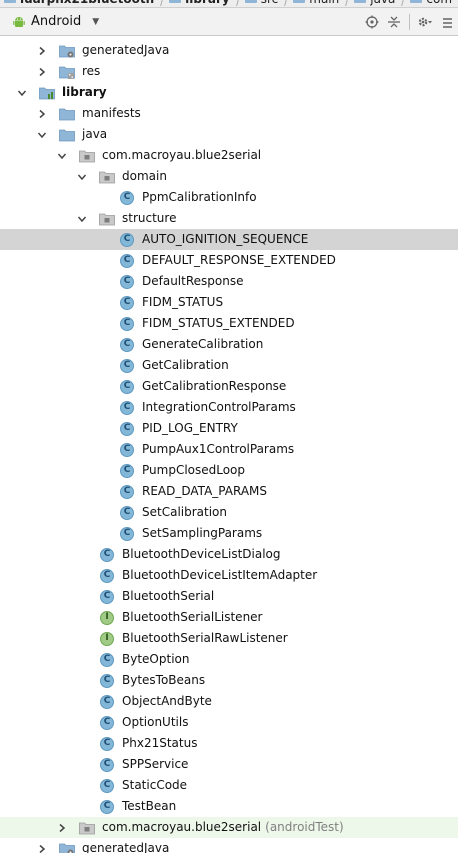 The width and height of the screenshot is (458, 853). What do you see at coordinates (95, 134) in the screenshot?
I see `tree-item-text: java` at bounding box center [95, 134].